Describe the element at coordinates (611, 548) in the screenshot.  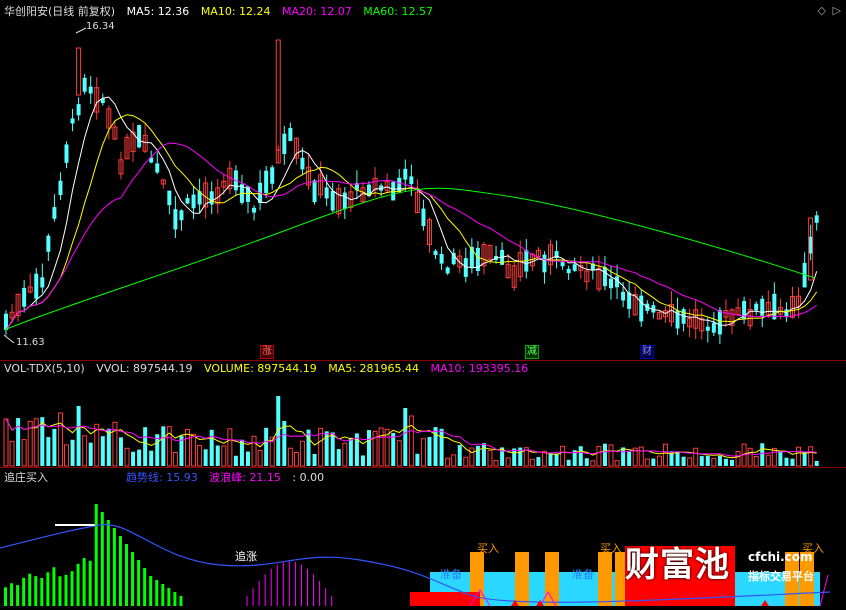
I see `buy-label-2: 买入` at that location.